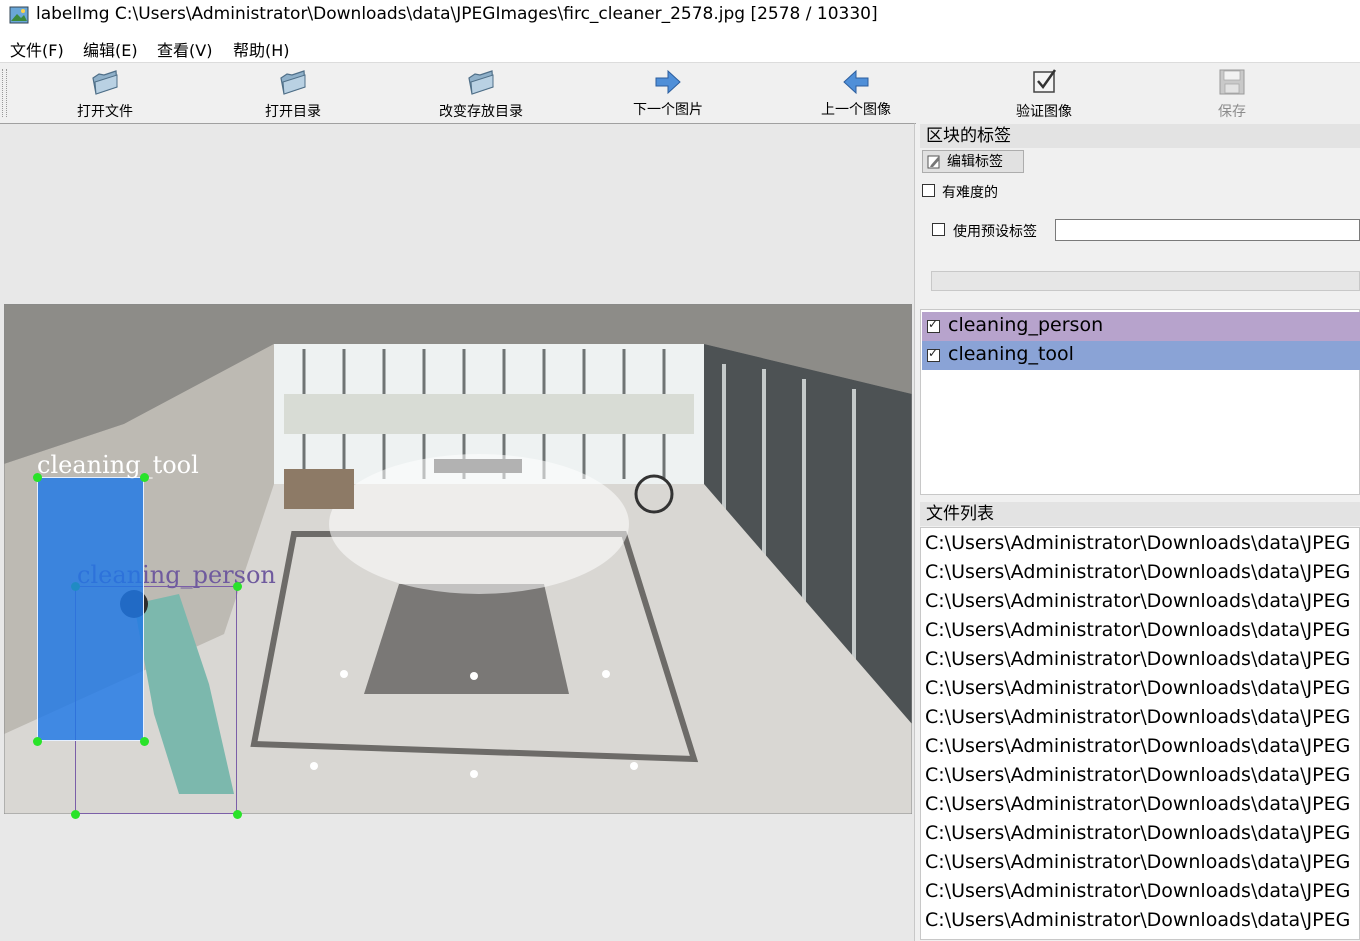  I want to click on save-button: 保存, so click(1232, 93).